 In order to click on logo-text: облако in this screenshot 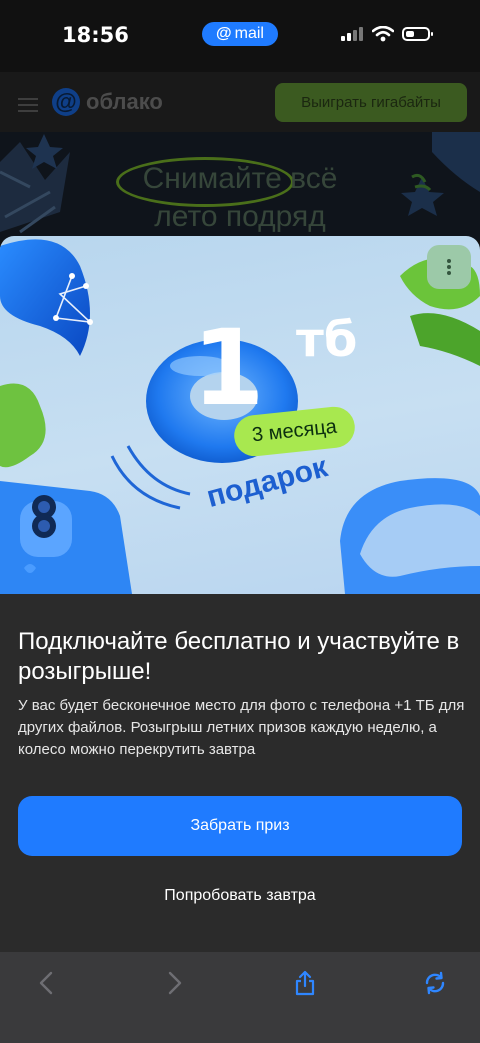, I will do `click(124, 101)`.